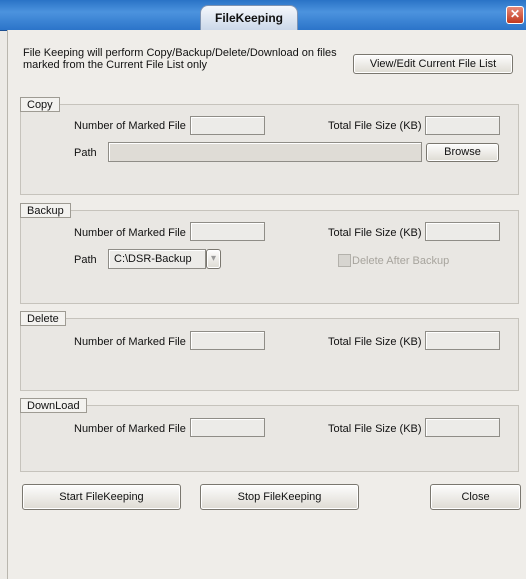 The width and height of the screenshot is (526, 579). Describe the element at coordinates (227, 340) in the screenshot. I see `delete-marked-field` at that location.